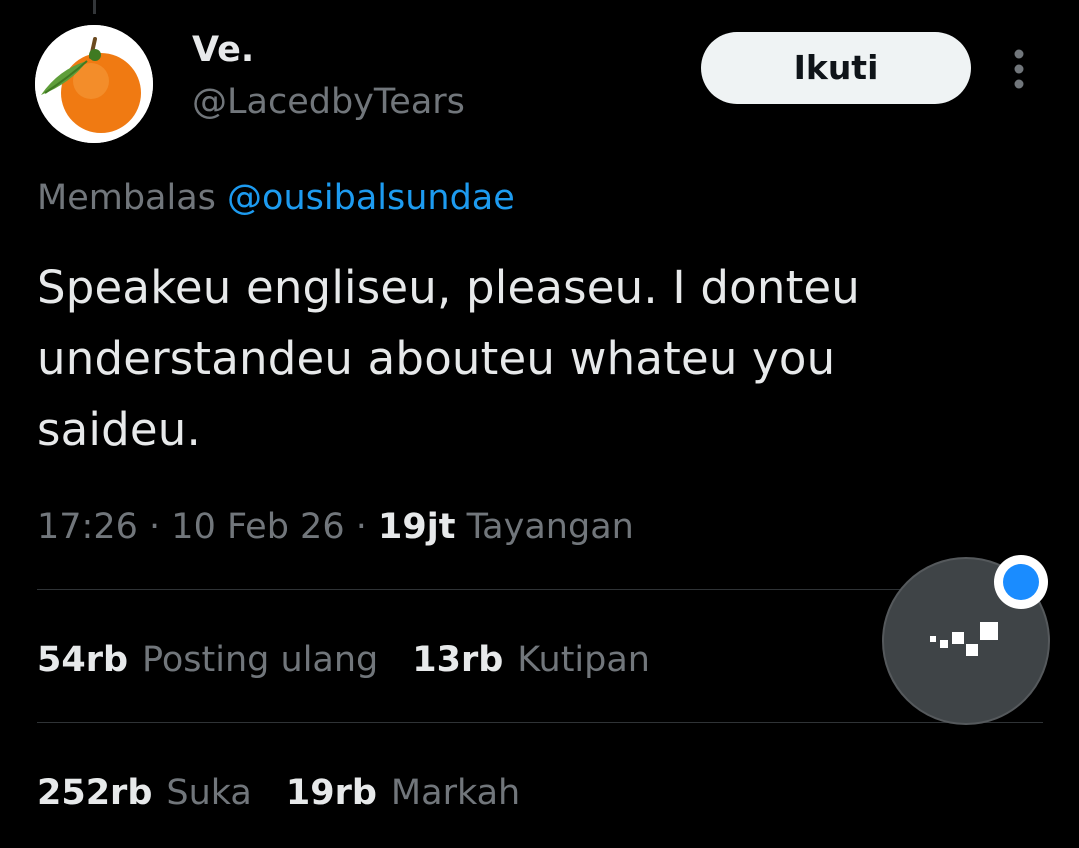 This screenshot has width=1079, height=848. Describe the element at coordinates (331, 793) in the screenshot. I see `bookmarks-count: 19rb` at that location.